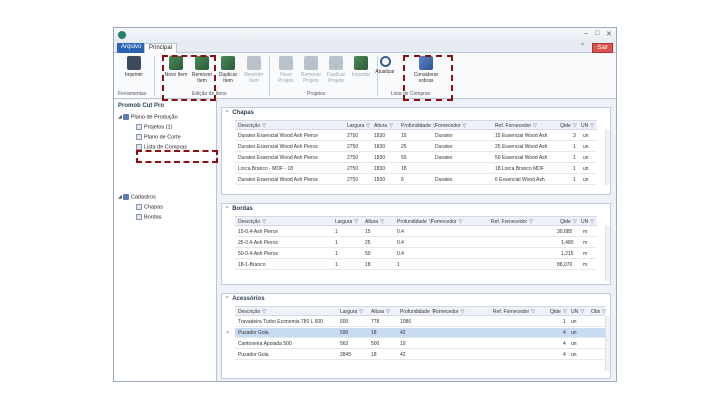 The image size is (720, 405). What do you see at coordinates (598, 312) in the screenshot?
I see `column-header: Obs ▽` at bounding box center [598, 312].